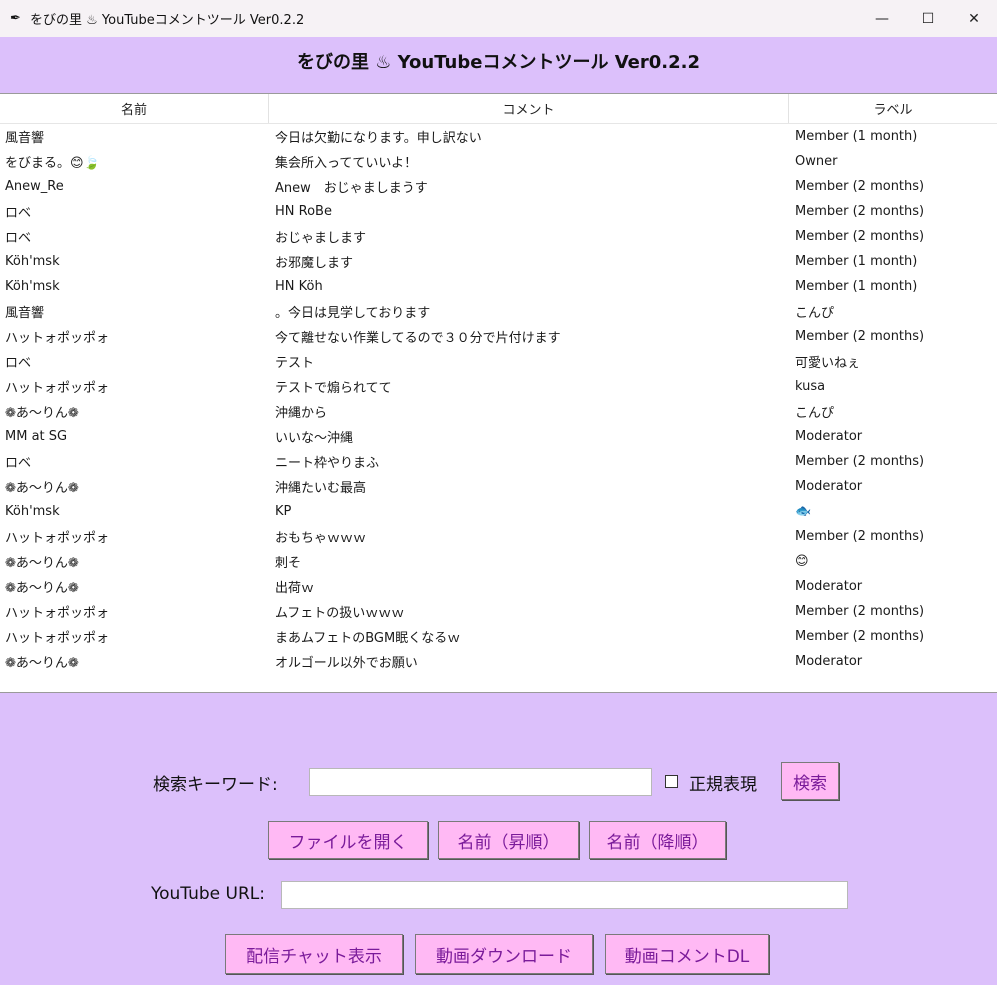  What do you see at coordinates (498, 62) in the screenshot?
I see `page-title: をびの里 ♨ YouTubeコメントツール Ver0.2.2` at bounding box center [498, 62].